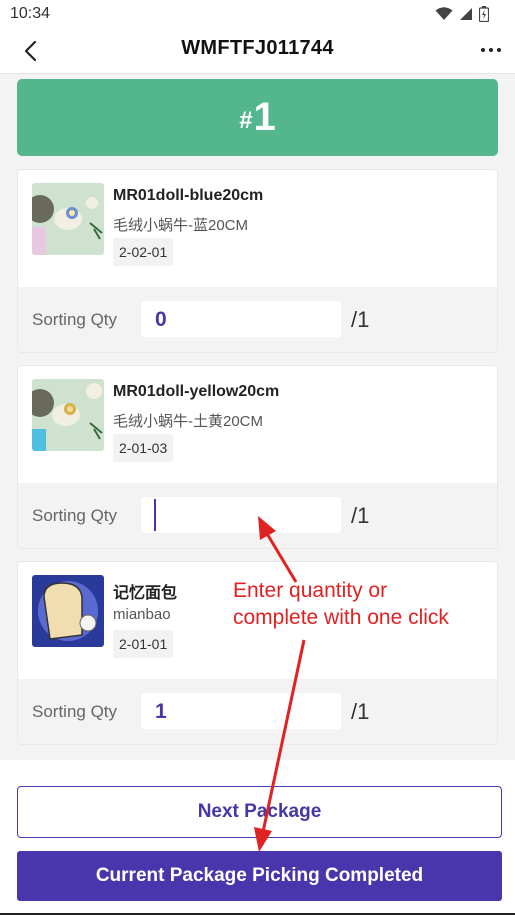  I want to click on annotation-text: complete with one click, so click(341, 617).